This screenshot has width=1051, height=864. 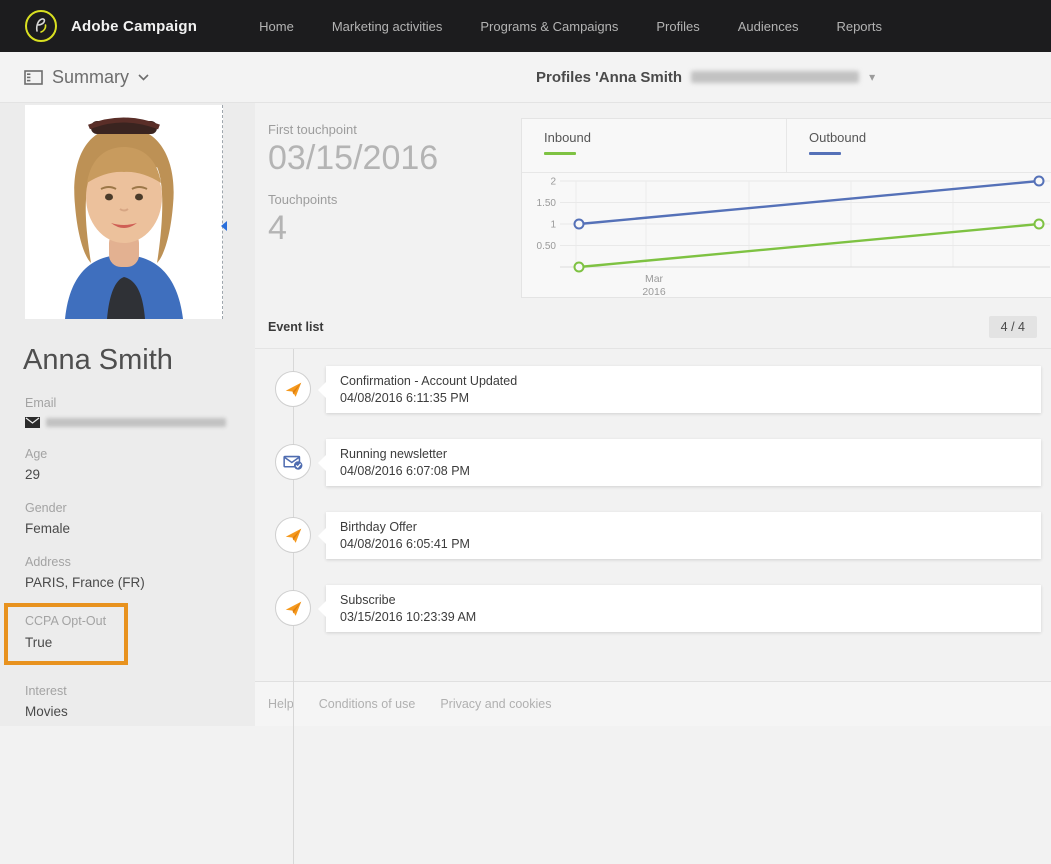 What do you see at coordinates (679, 608) in the screenshot?
I see `event-card: Subscribe 03/15/2016 10:23:39 AM` at bounding box center [679, 608].